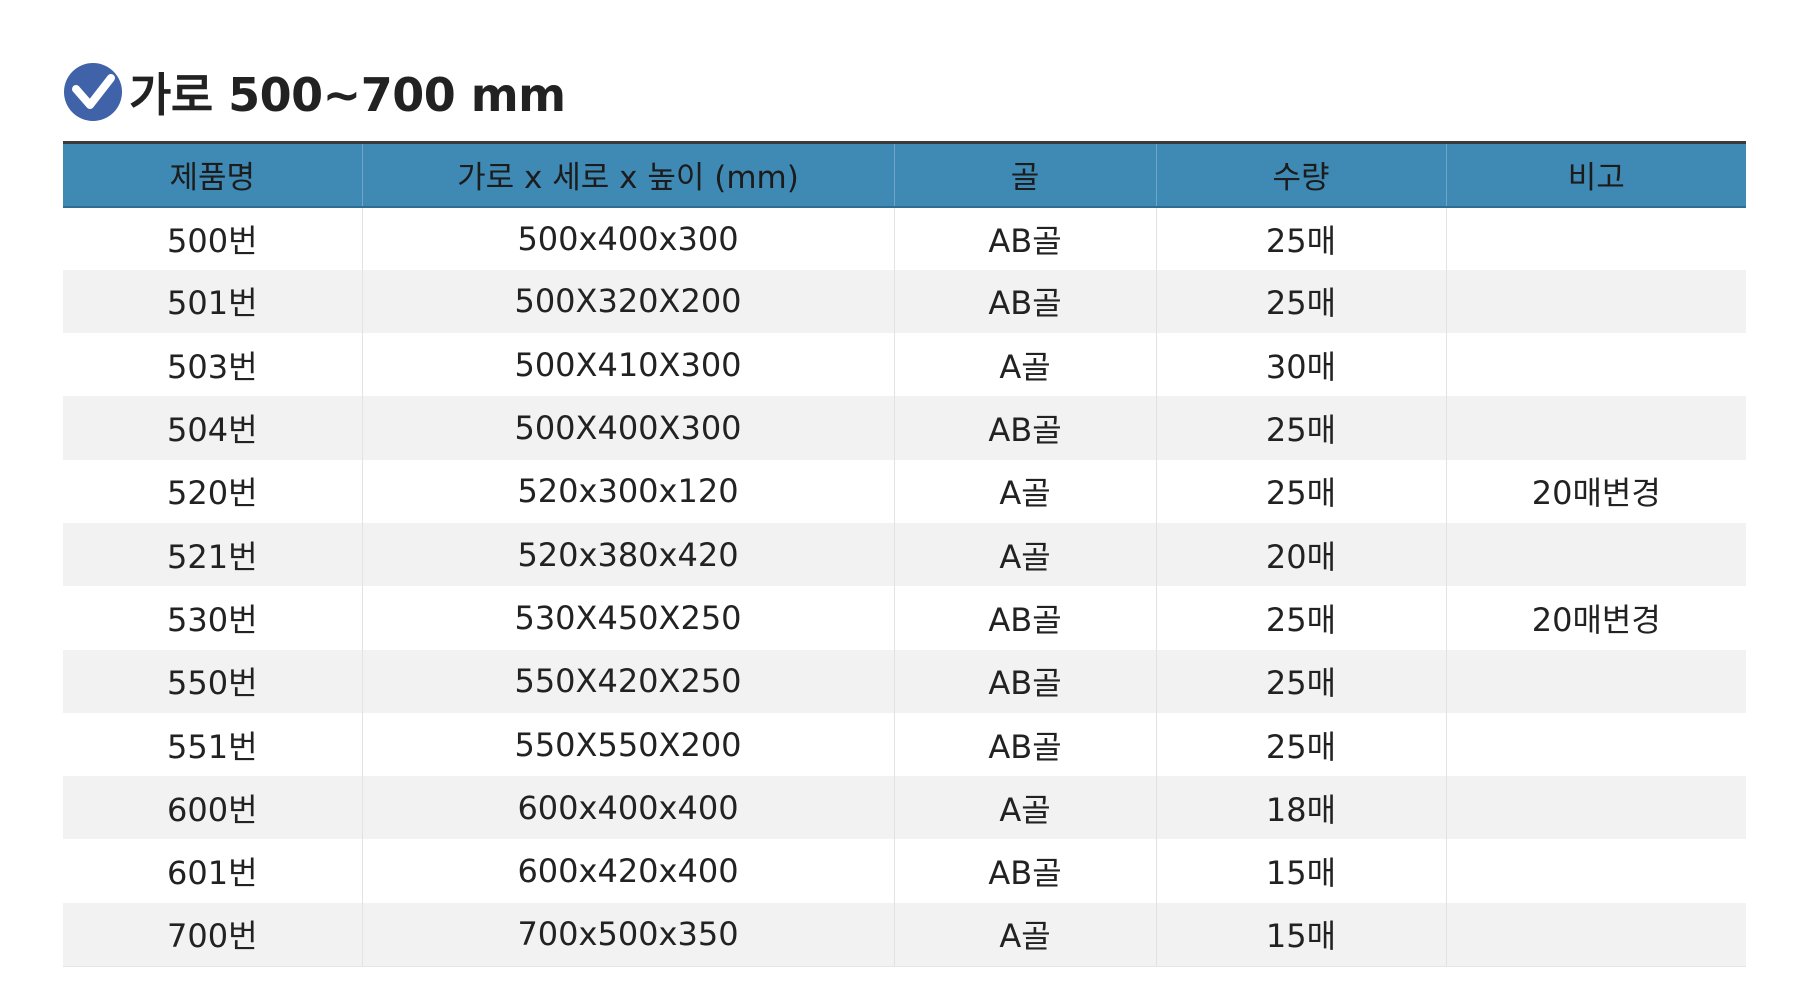 This screenshot has height=994, width=1799. I want to click on table-row: 601번 600x420x400 AB골 15매, so click(904, 871).